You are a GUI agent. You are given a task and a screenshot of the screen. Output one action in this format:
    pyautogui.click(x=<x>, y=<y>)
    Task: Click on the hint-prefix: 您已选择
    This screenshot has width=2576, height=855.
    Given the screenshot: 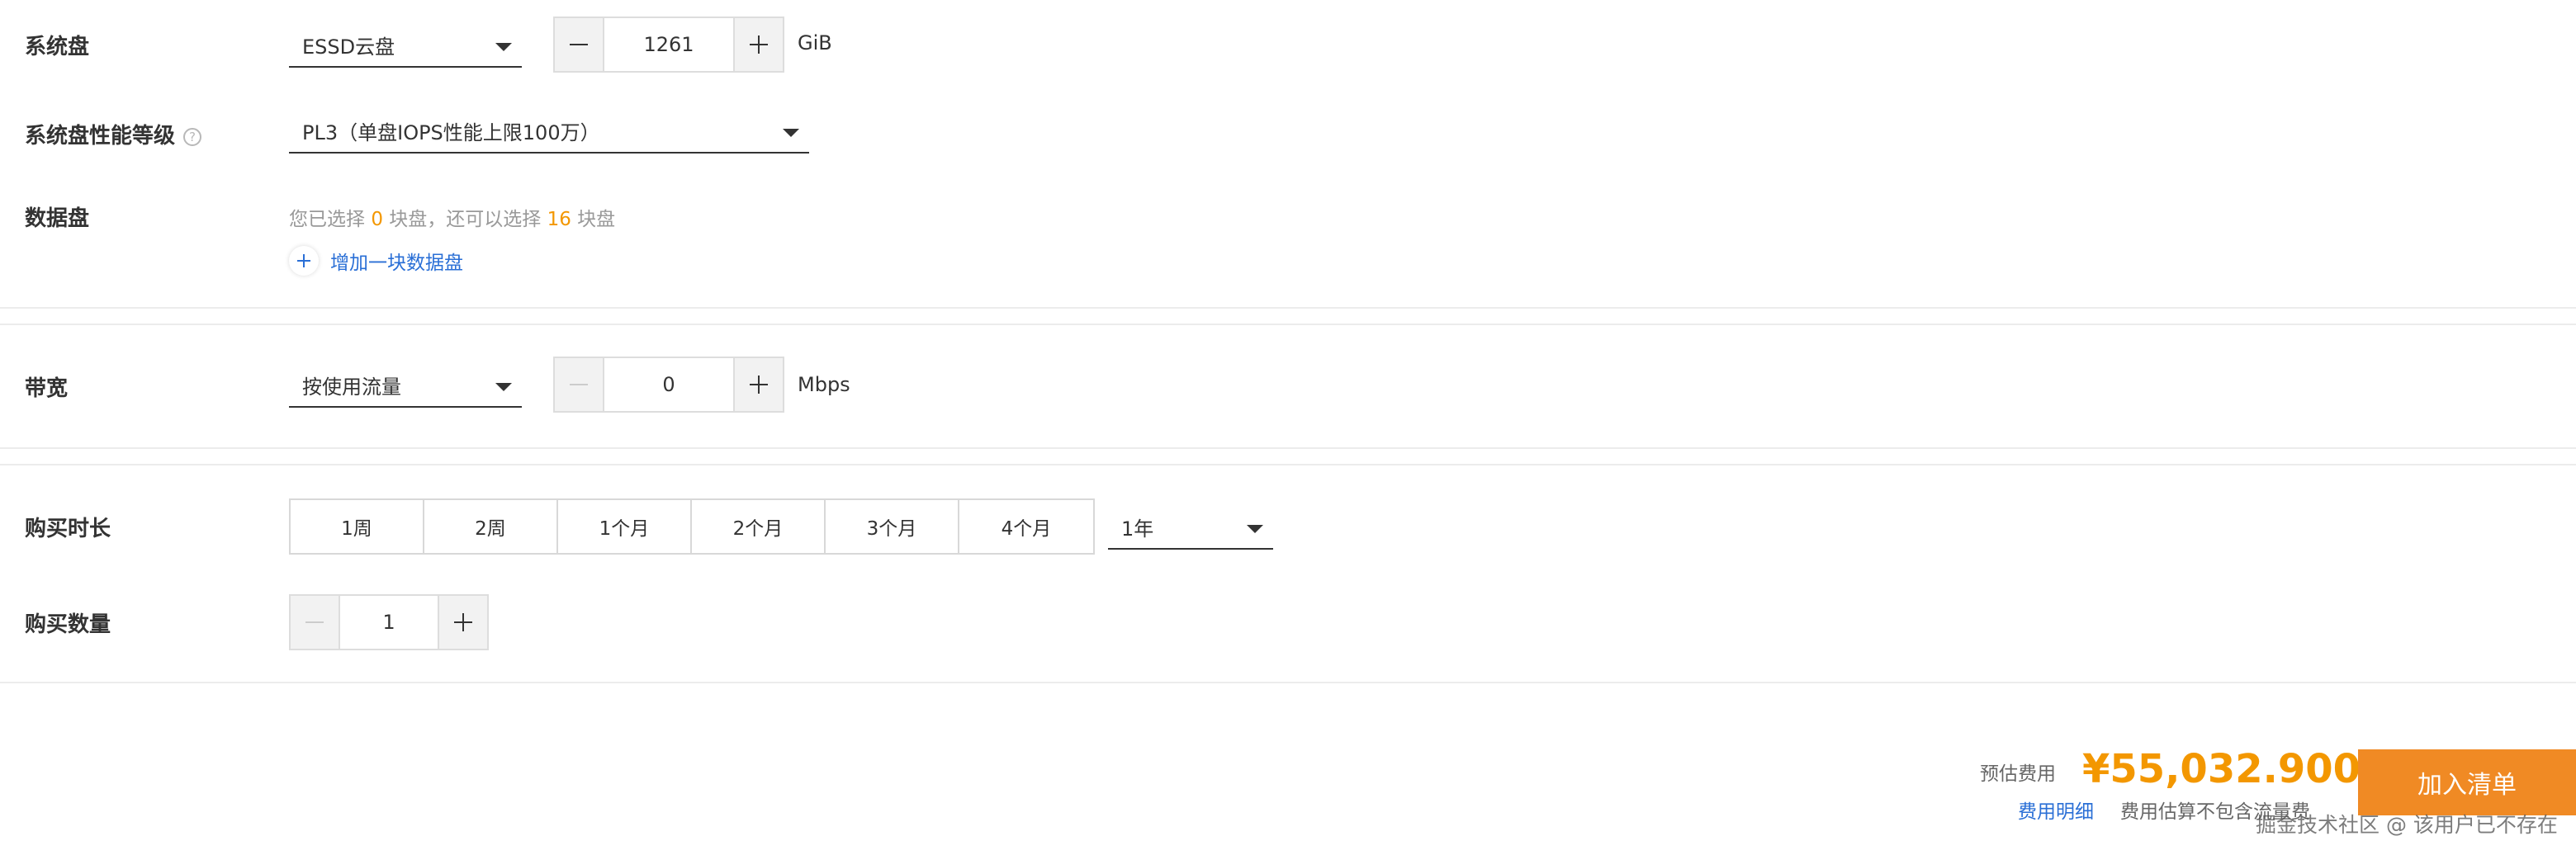 What is the action you would take?
    pyautogui.click(x=327, y=219)
    